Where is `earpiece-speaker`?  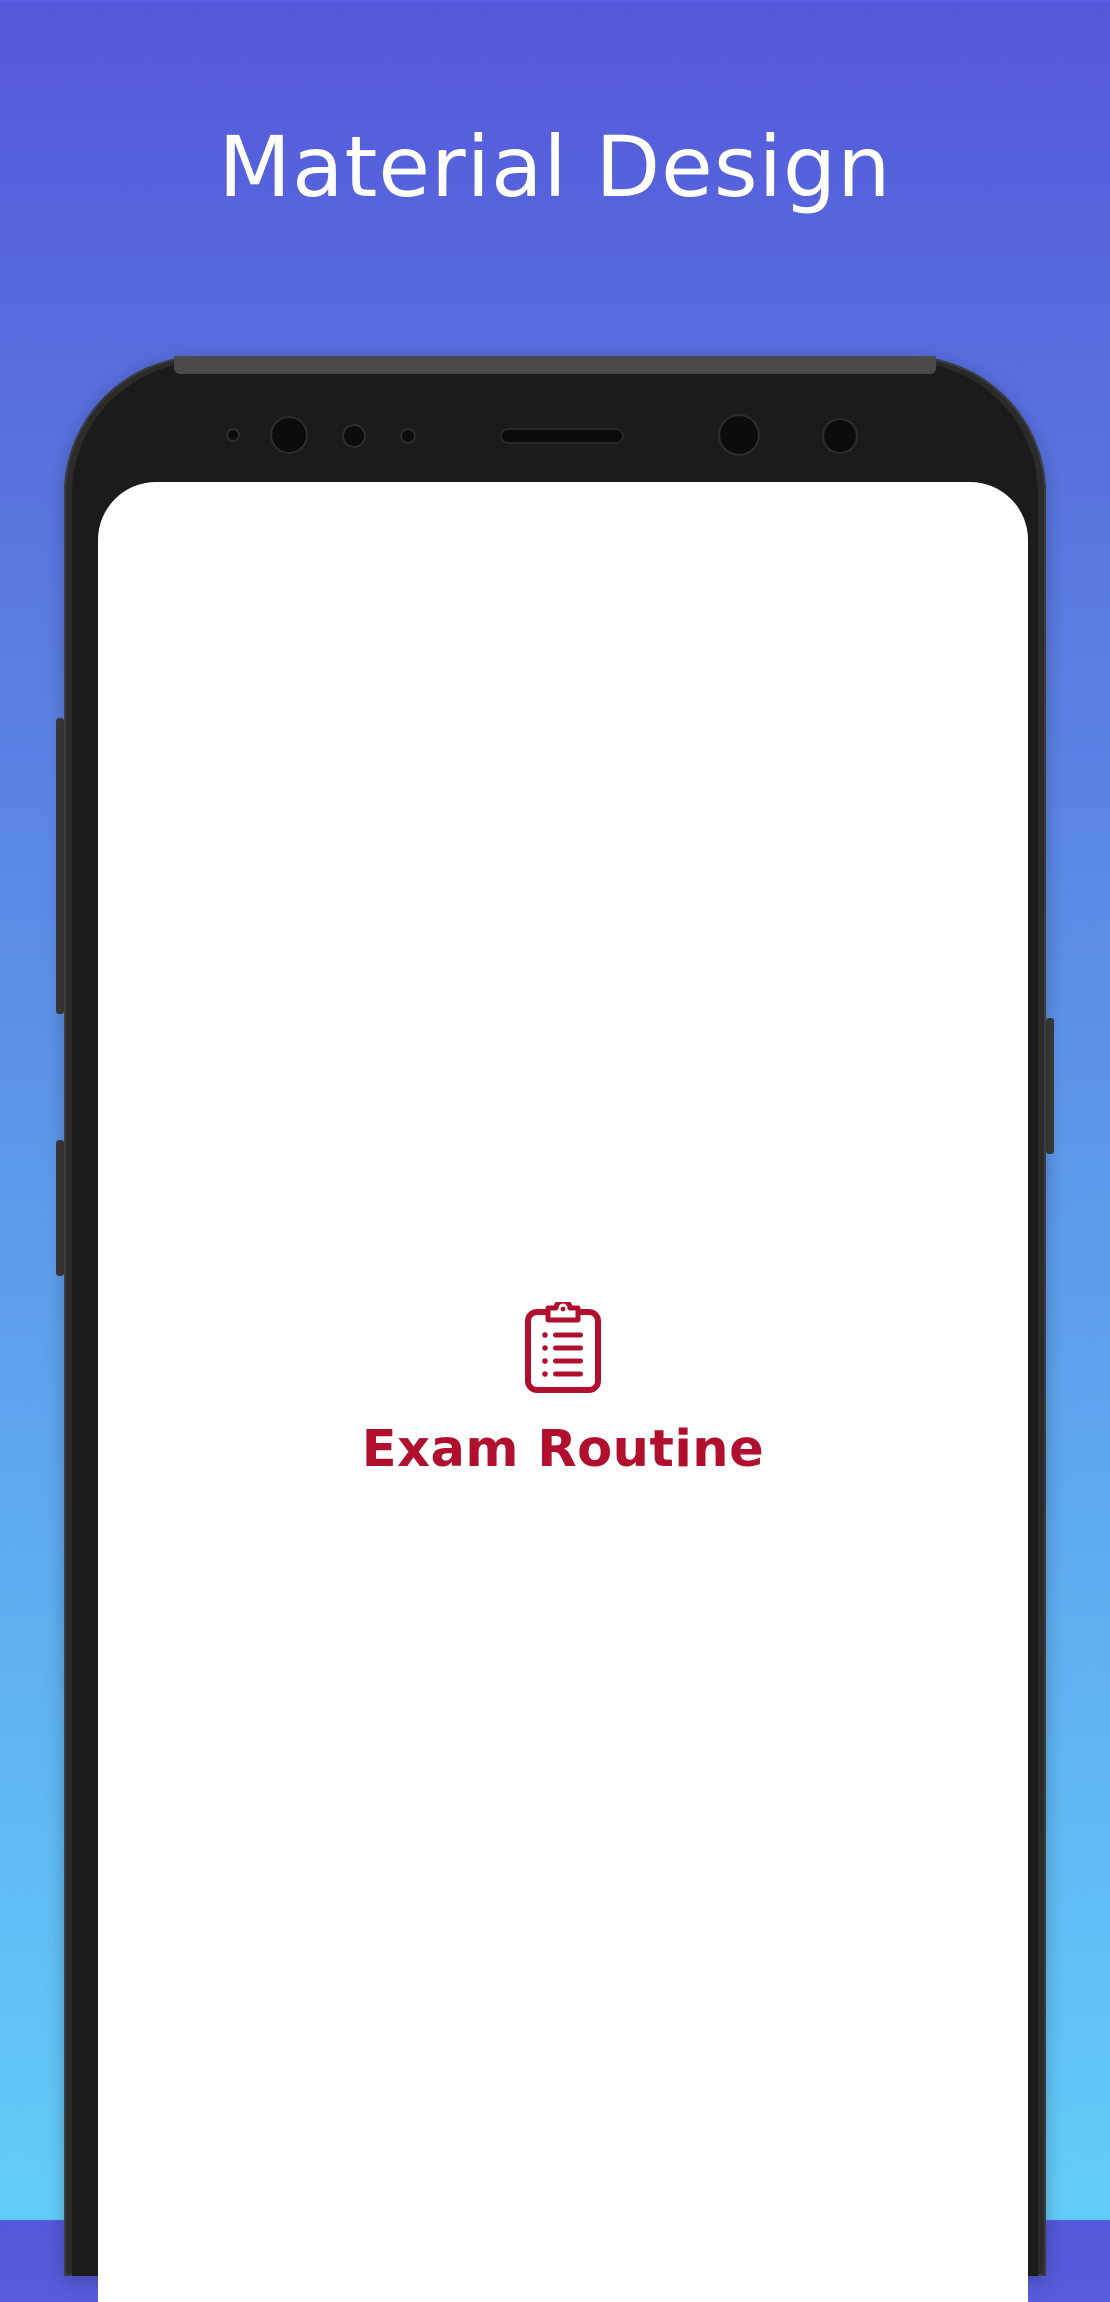
earpiece-speaker is located at coordinates (562, 436).